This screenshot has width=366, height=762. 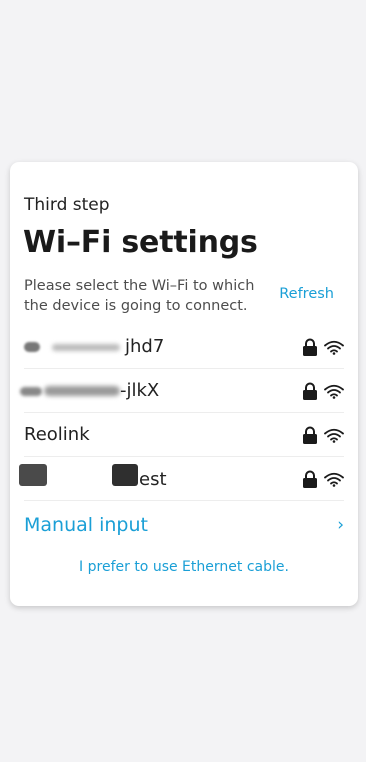 What do you see at coordinates (153, 479) in the screenshot?
I see `wifi-ssid: est` at bounding box center [153, 479].